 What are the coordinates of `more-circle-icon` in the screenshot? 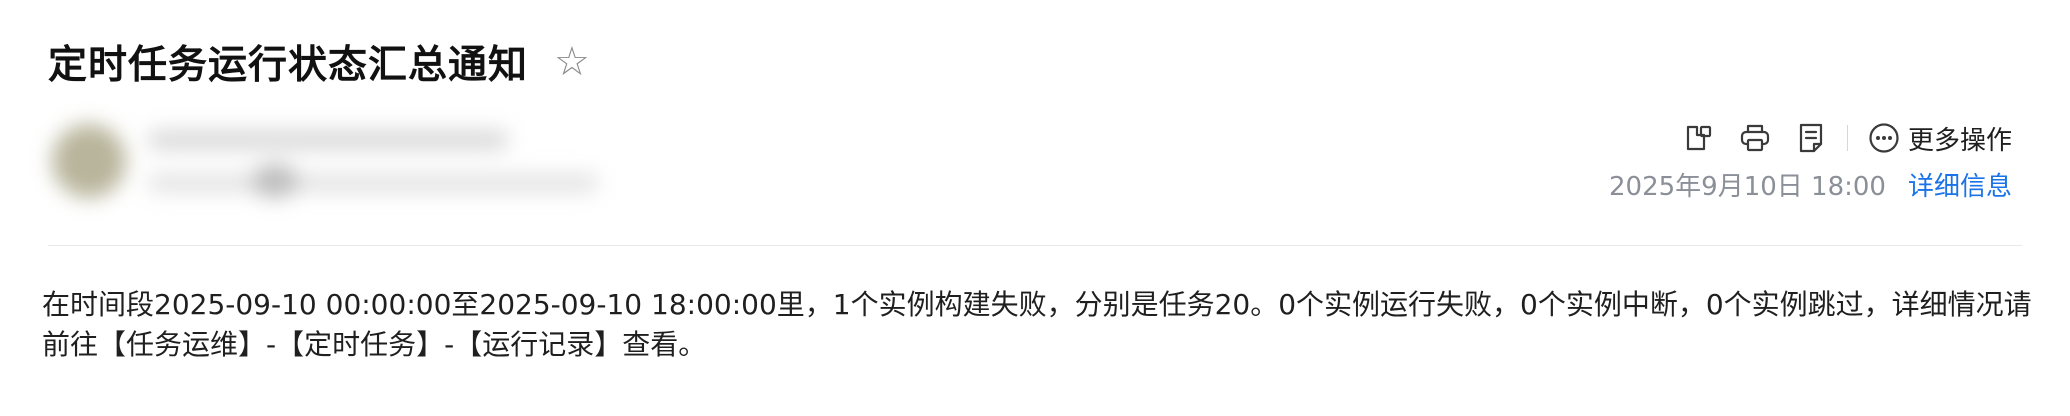 It's located at (1884, 138).